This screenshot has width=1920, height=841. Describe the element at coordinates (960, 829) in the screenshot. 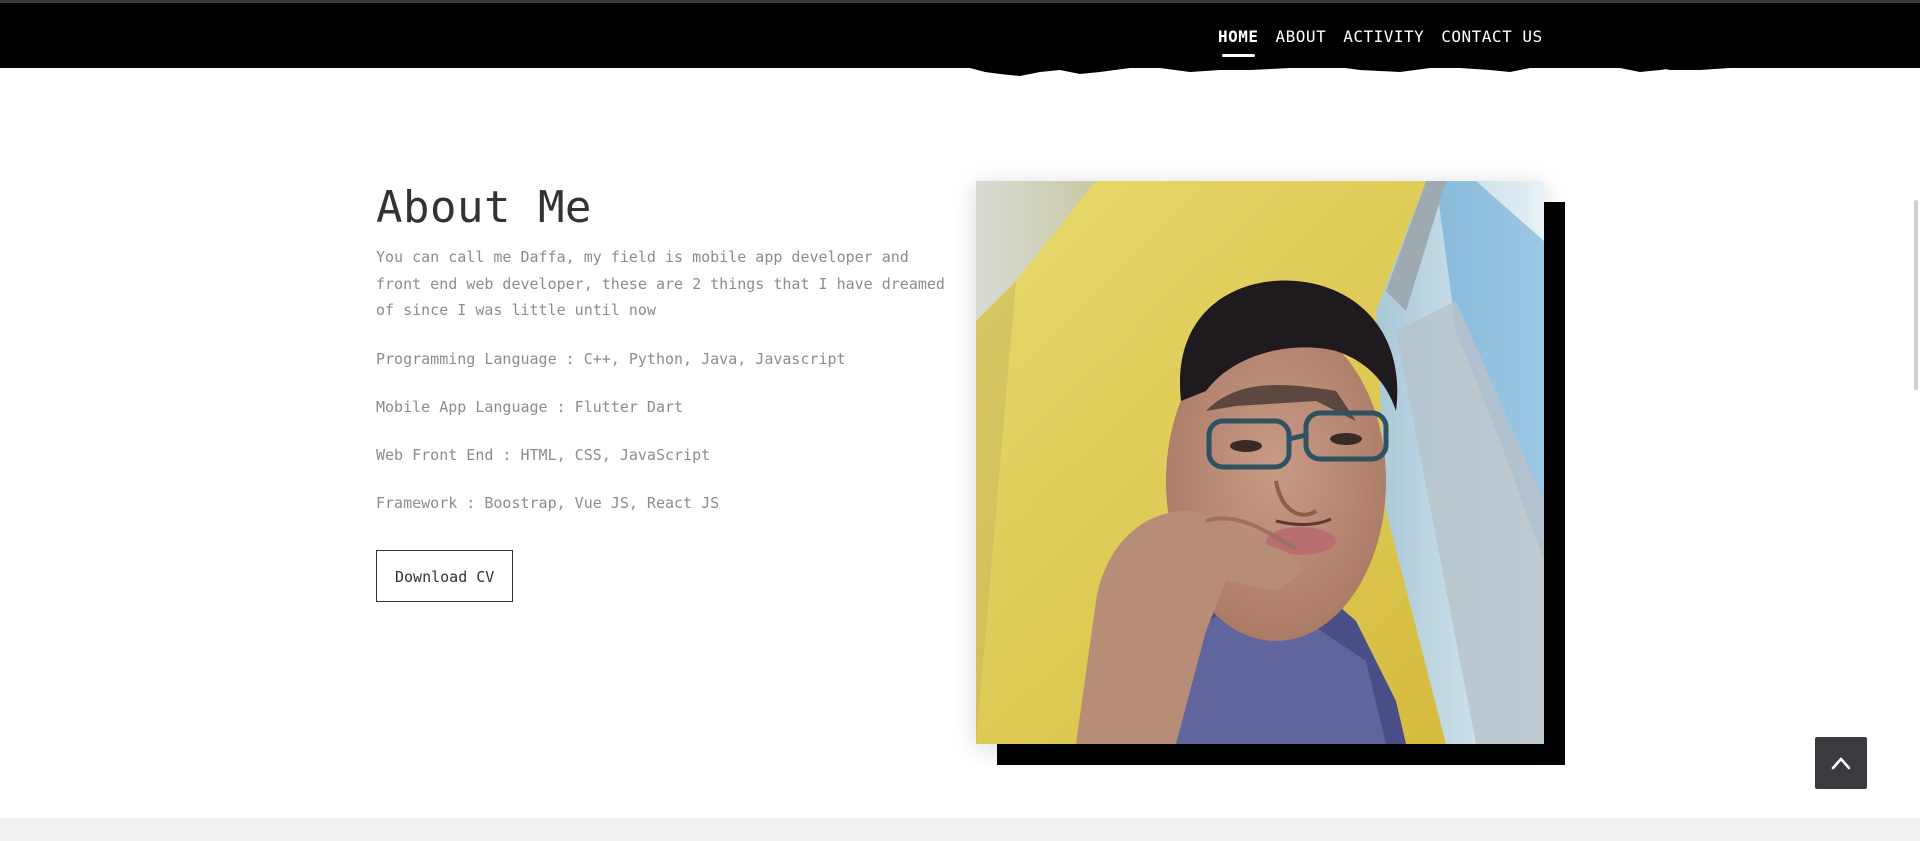

I see `next-section-strip` at that location.